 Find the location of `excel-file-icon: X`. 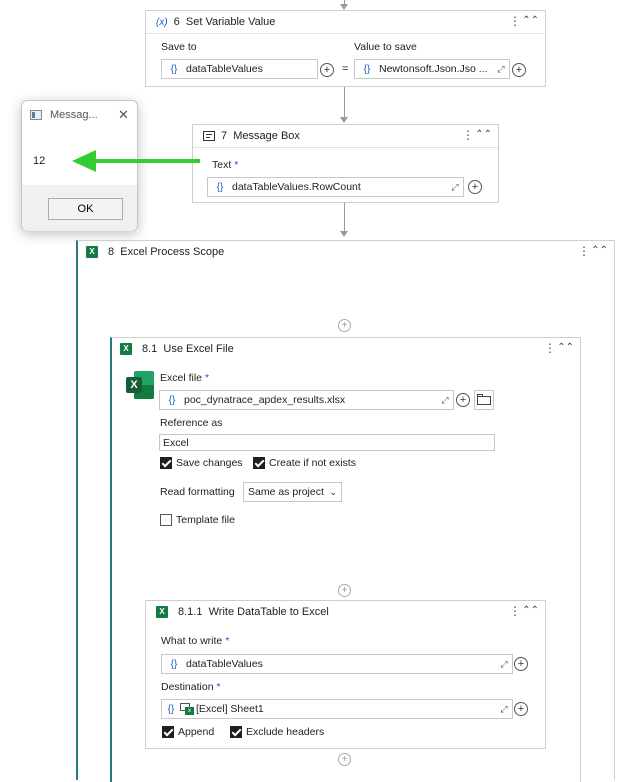

excel-file-icon: X is located at coordinates (140, 385).